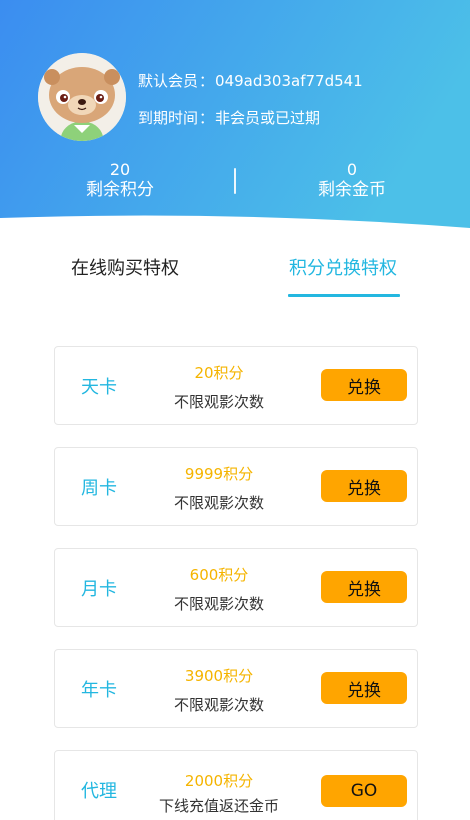 This screenshot has height=820, width=470. I want to click on points-label: 剩余积分, so click(120, 190).